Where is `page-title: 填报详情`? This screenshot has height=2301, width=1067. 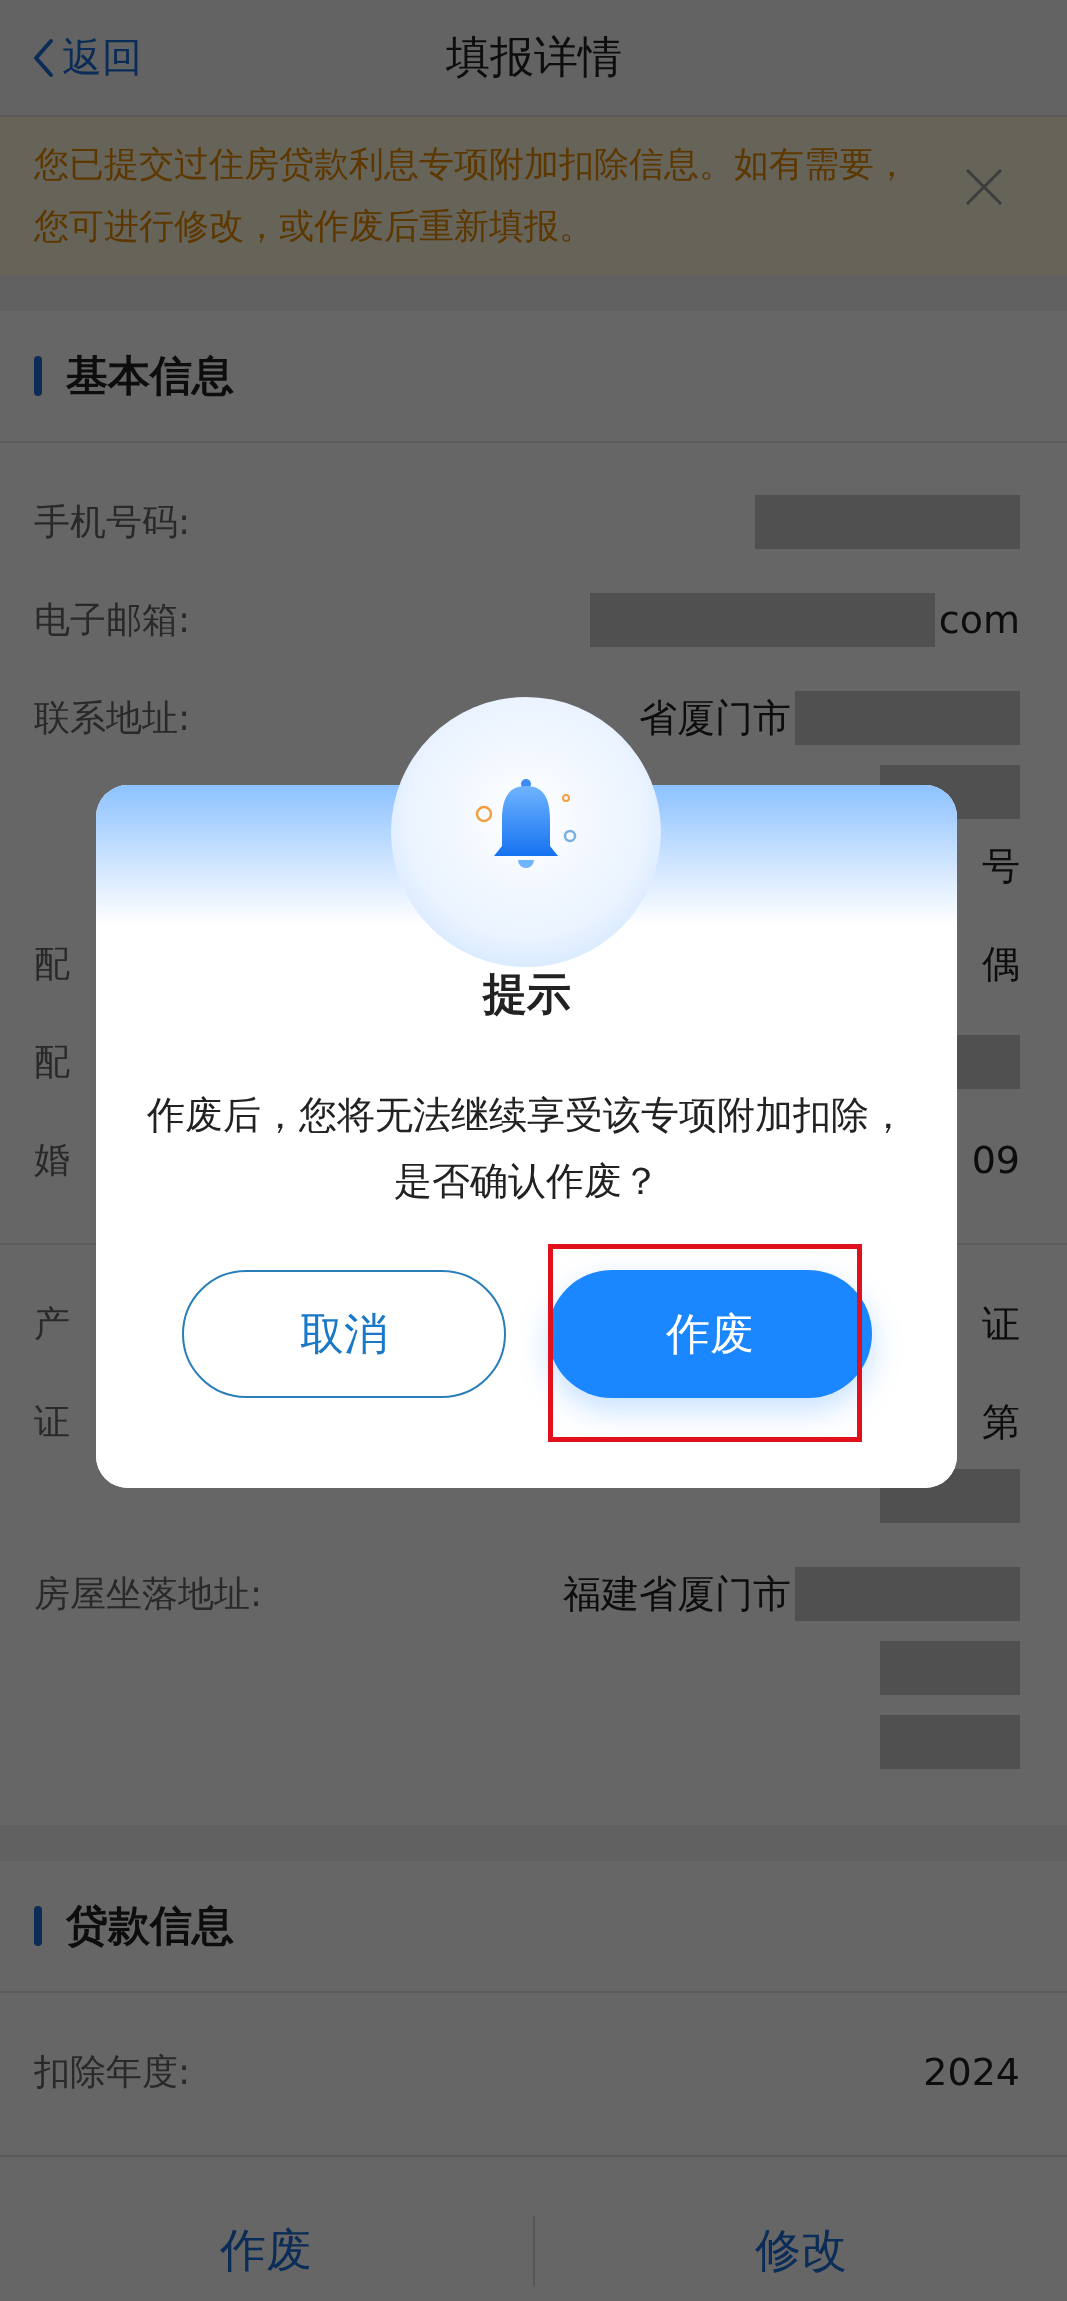
page-title: 填报详情 is located at coordinates (533, 57).